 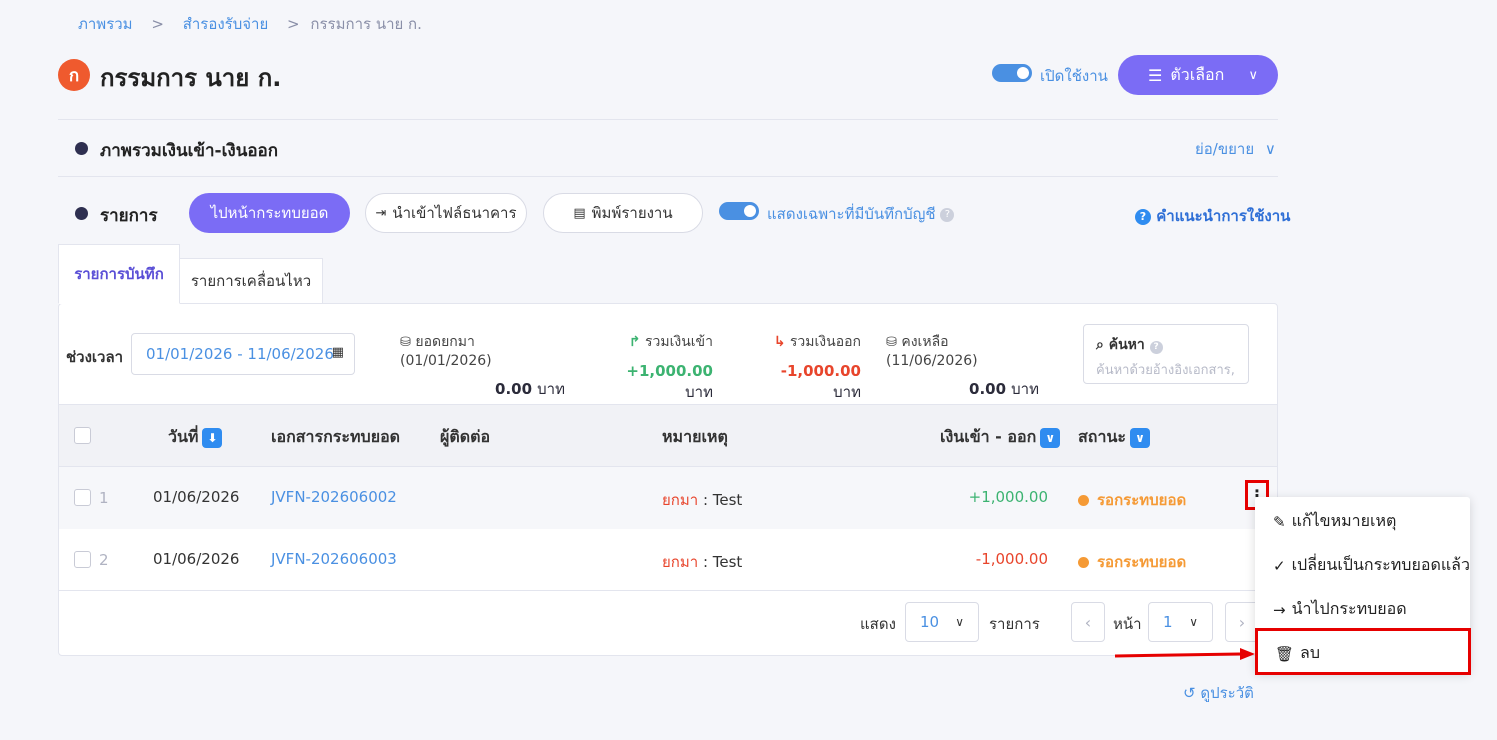 I want to click on collapse-label: ย่อ/ขยาย, so click(x=1225, y=149).